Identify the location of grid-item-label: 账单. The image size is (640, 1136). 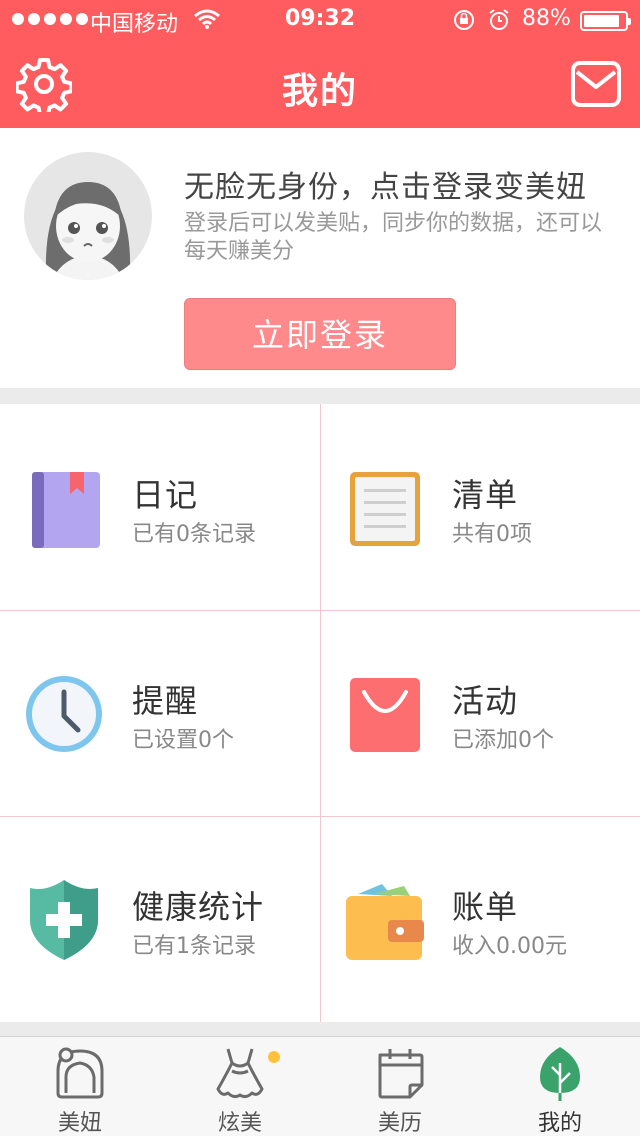
(485, 907).